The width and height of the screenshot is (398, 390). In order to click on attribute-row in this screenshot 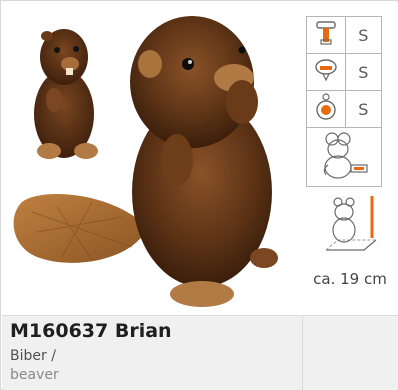, I will do `click(344, 157)`.